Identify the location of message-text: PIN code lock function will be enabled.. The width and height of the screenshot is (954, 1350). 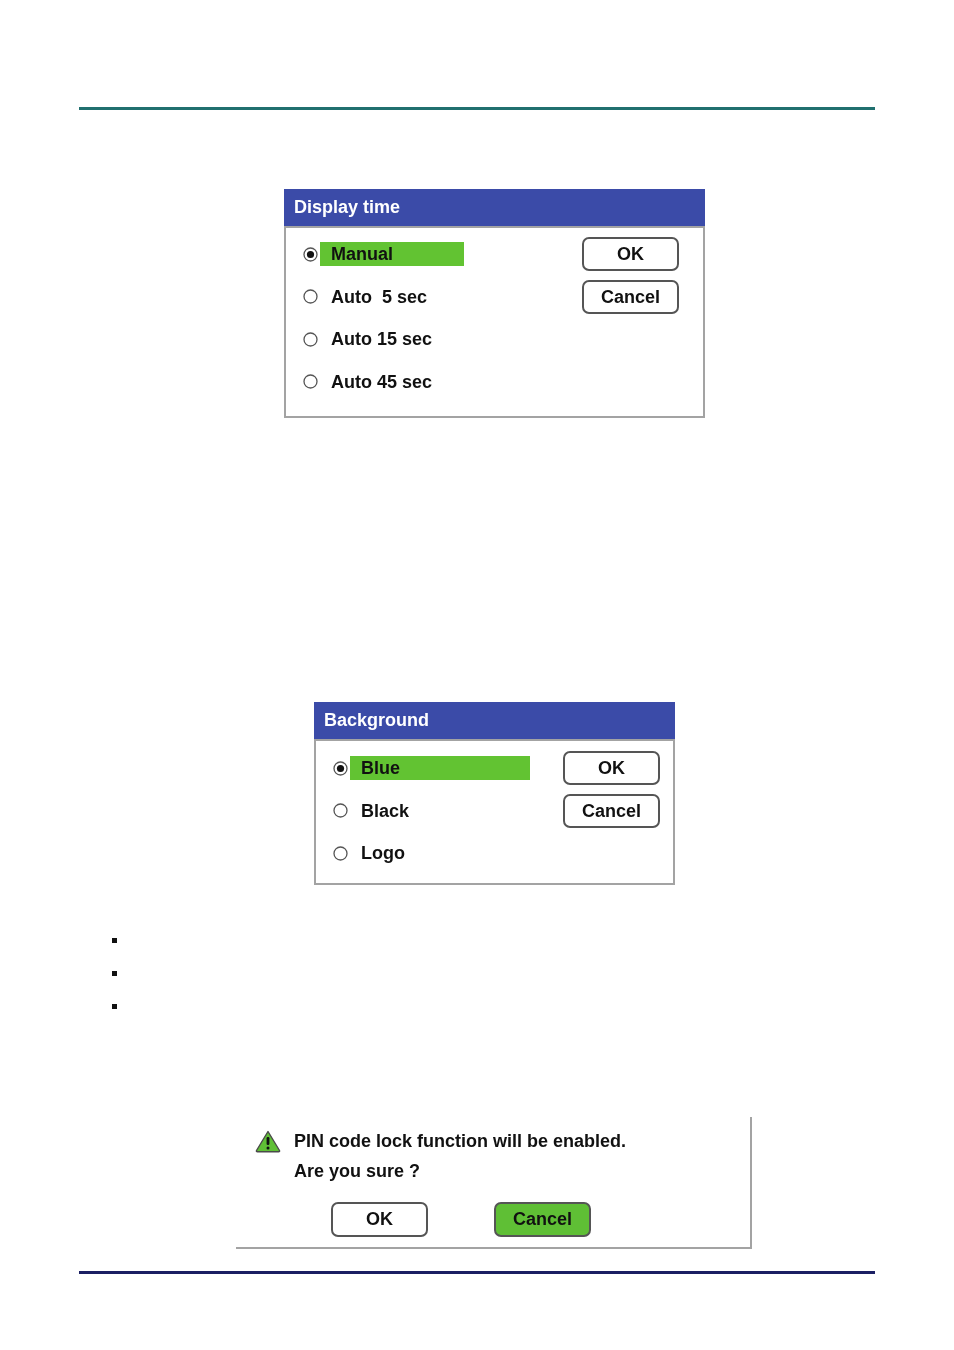
(460, 1141).